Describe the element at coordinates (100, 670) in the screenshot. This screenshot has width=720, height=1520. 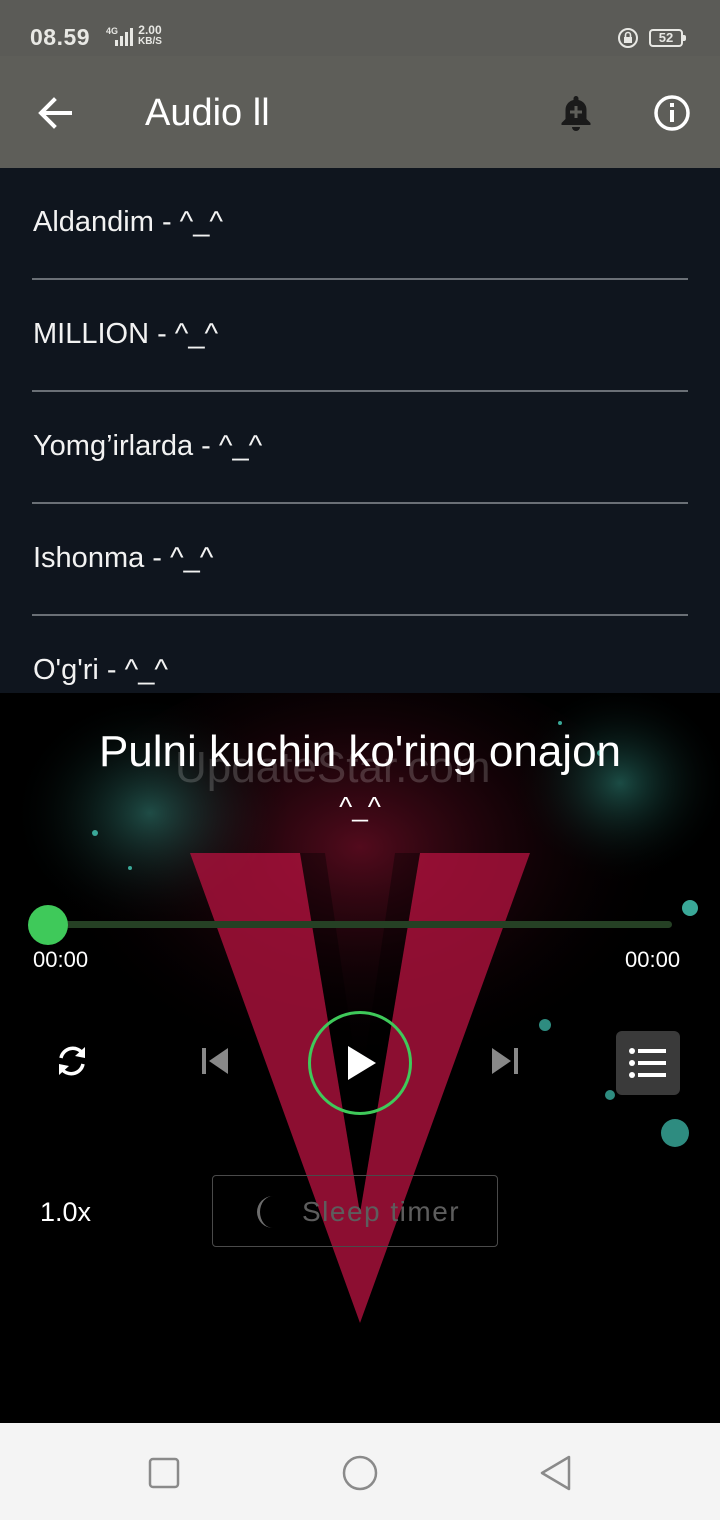
I see `track-title: O'g'ri - ^_^` at that location.